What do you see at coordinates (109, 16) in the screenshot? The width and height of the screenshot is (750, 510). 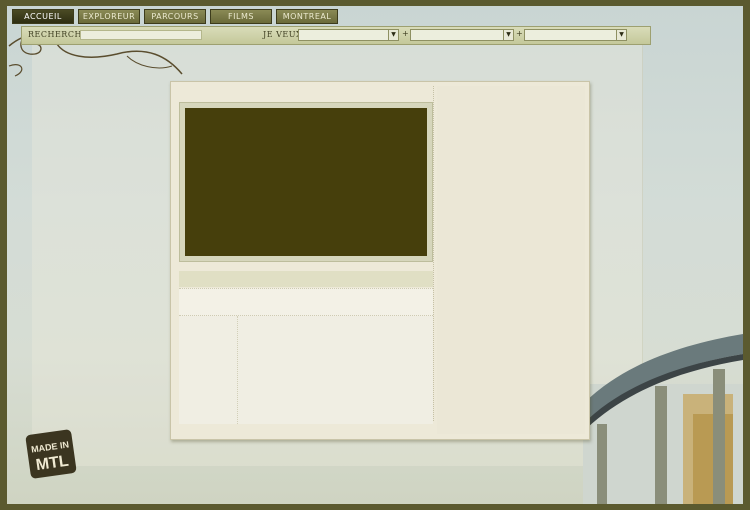 I see `tab-exploreur: EXPLOREUR` at bounding box center [109, 16].